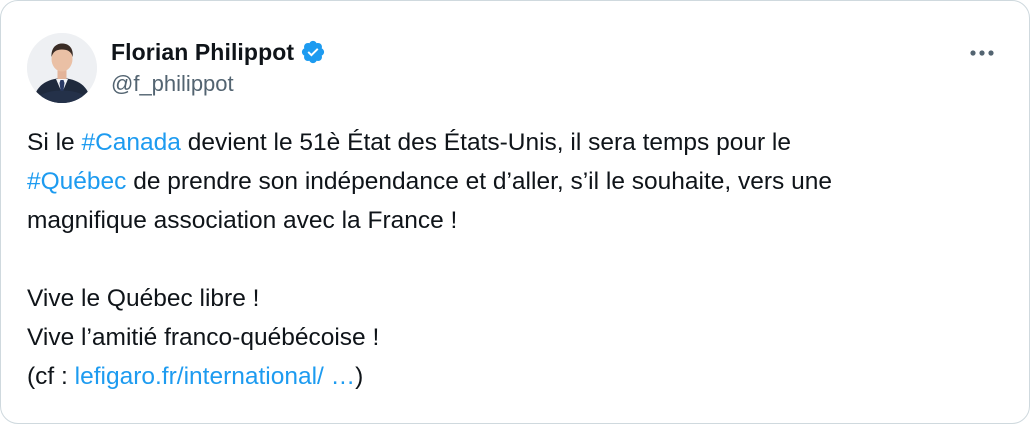 The width and height of the screenshot is (1030, 424). I want to click on name-row: Florian Philippot, so click(218, 52).